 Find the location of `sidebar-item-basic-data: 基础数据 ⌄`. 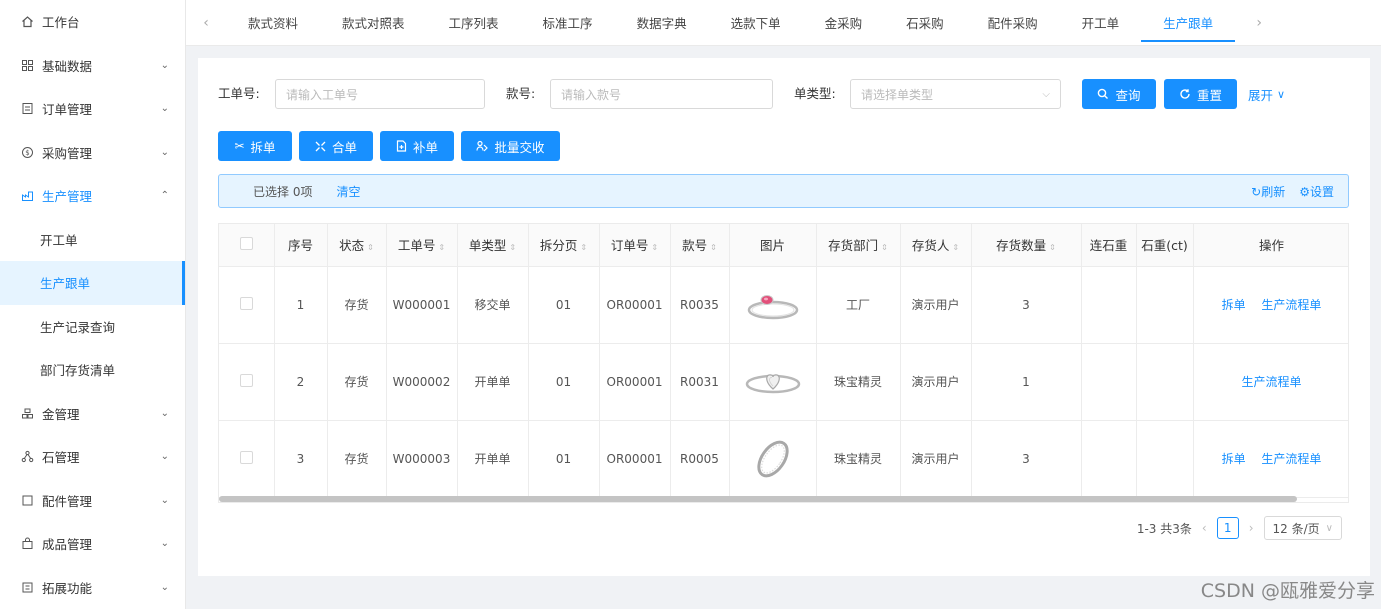

sidebar-item-basic-data: 基础数据 ⌄ is located at coordinates (92, 66).